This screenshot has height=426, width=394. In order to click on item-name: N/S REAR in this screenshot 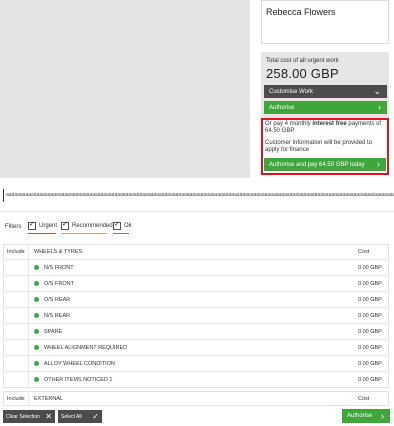, I will do `click(57, 315)`.